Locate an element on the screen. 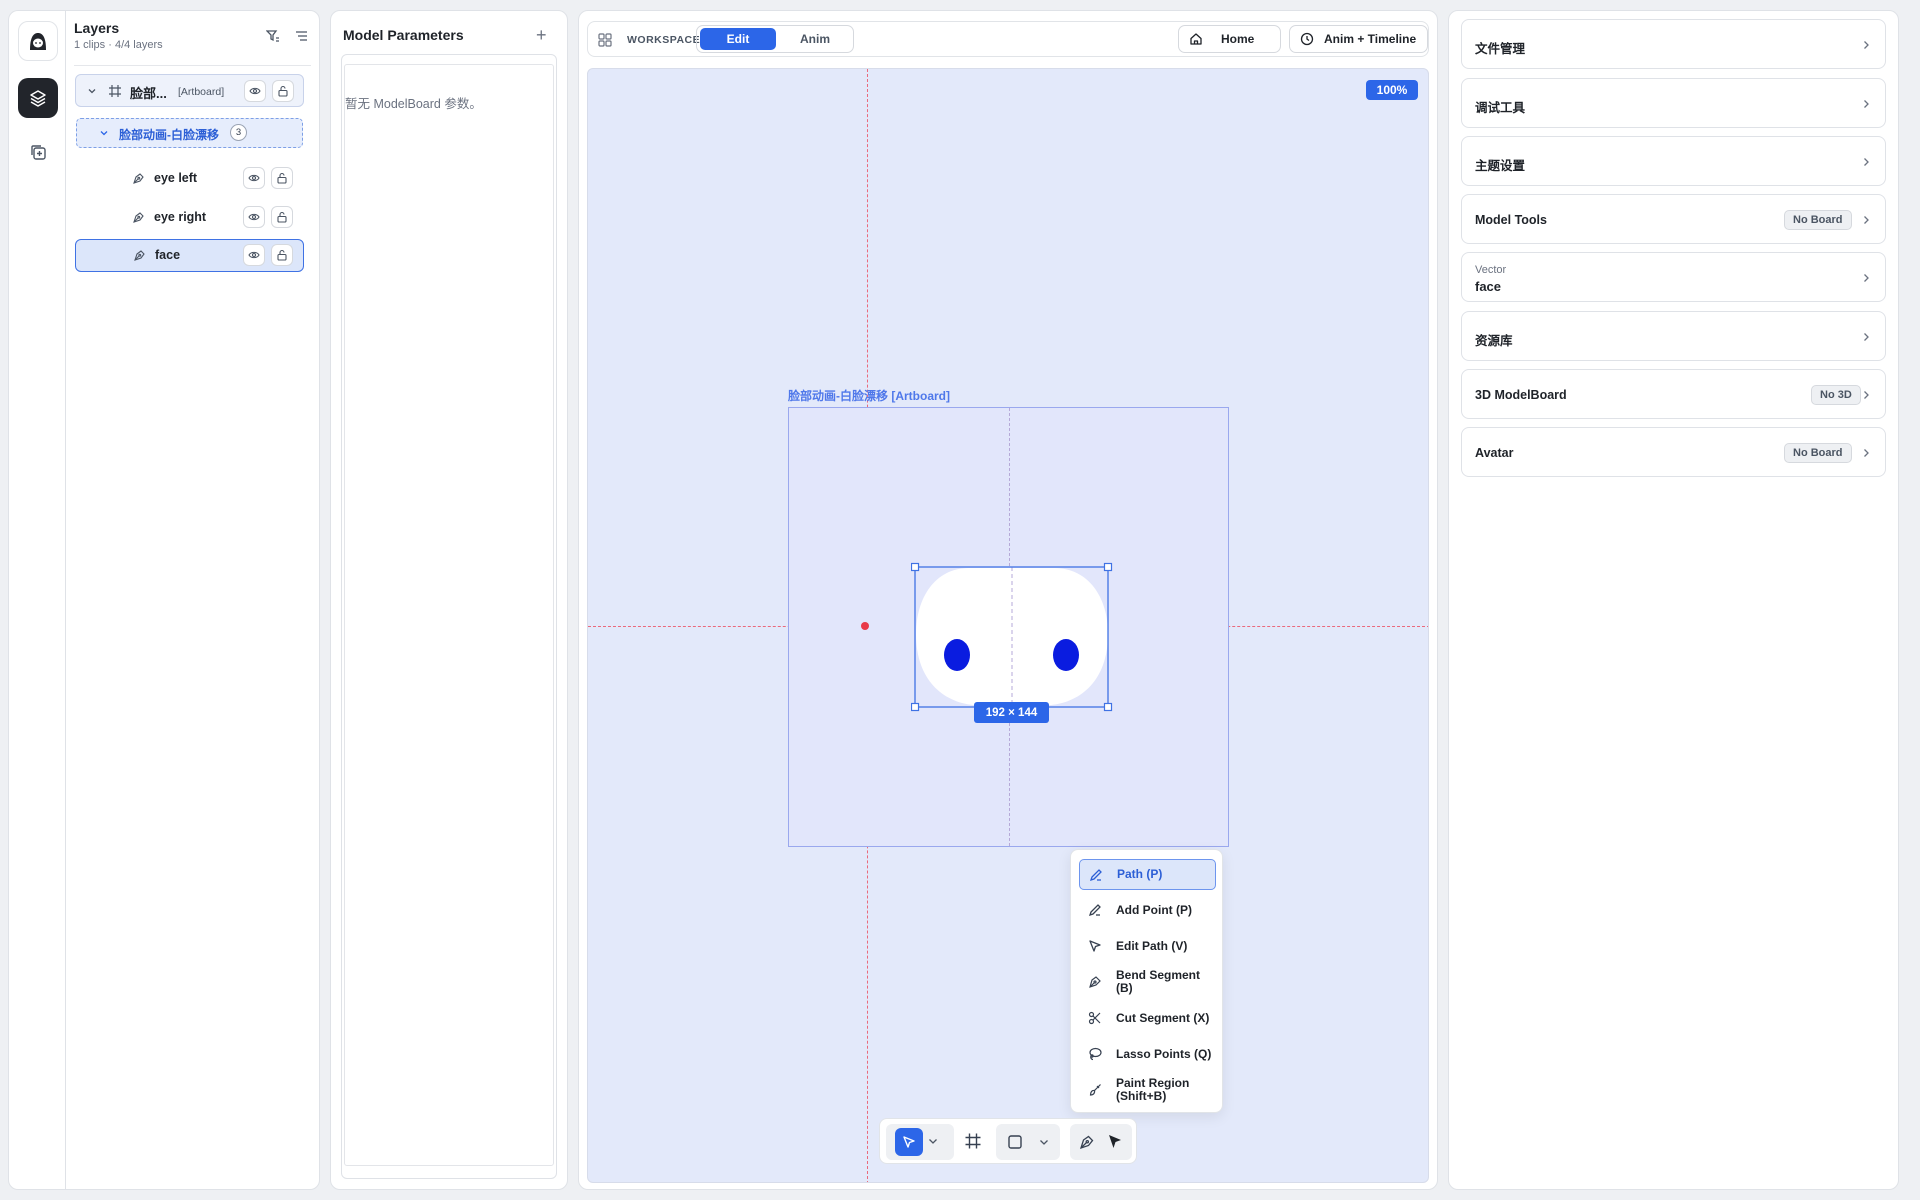 The width and height of the screenshot is (1920, 1200). lasso-icon is located at coordinates (1095, 1054).